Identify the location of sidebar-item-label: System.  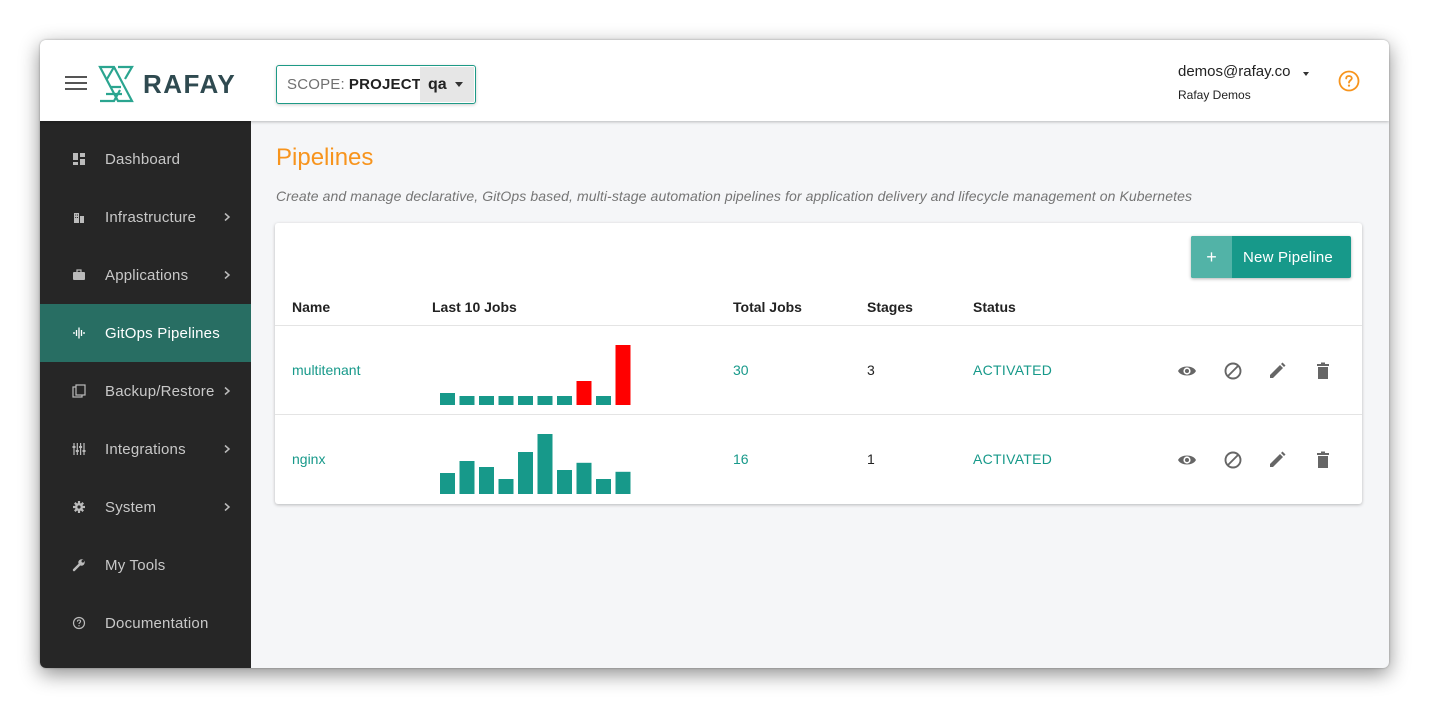
(131, 507).